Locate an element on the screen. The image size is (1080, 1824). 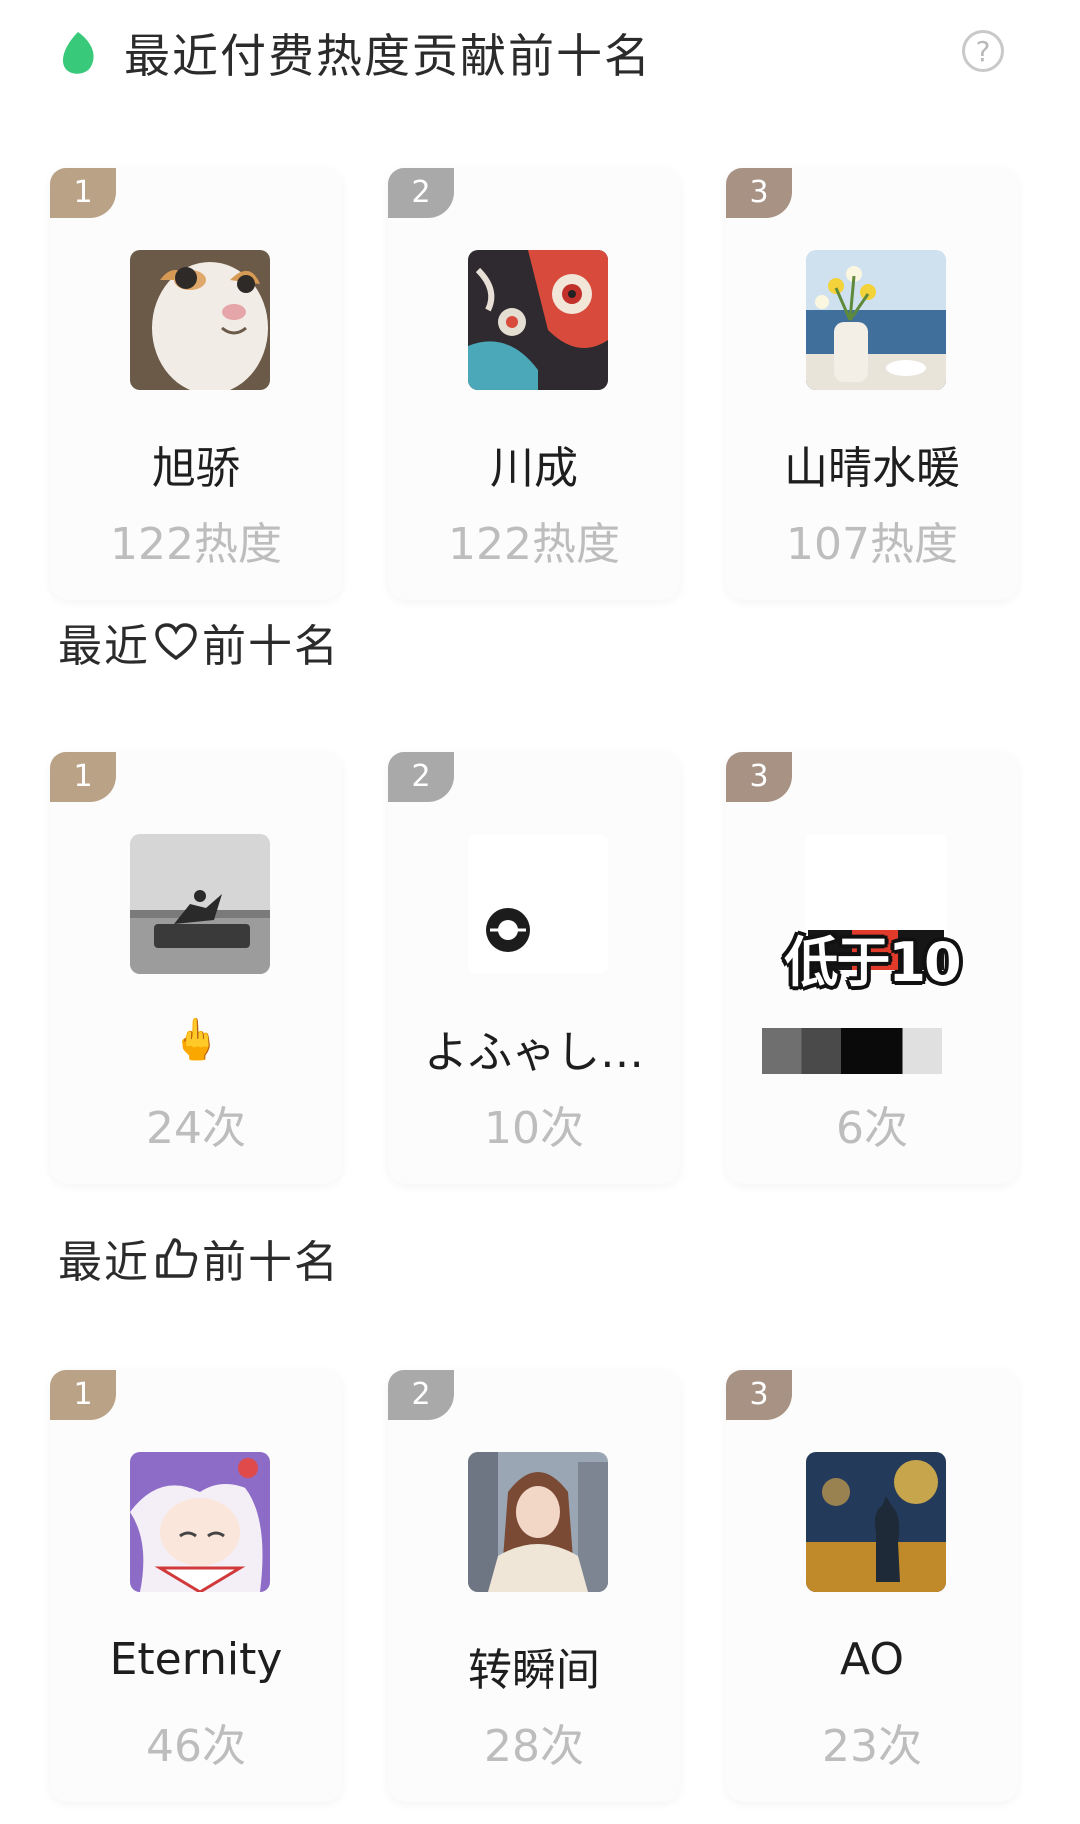
heart-count: 10次 is located at coordinates (534, 1128).